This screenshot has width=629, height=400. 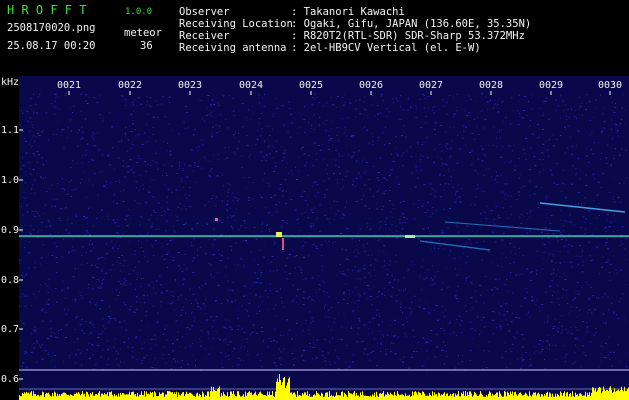 What do you see at coordinates (10, 379) in the screenshot?
I see `frequency-tick-label: 0.6` at bounding box center [10, 379].